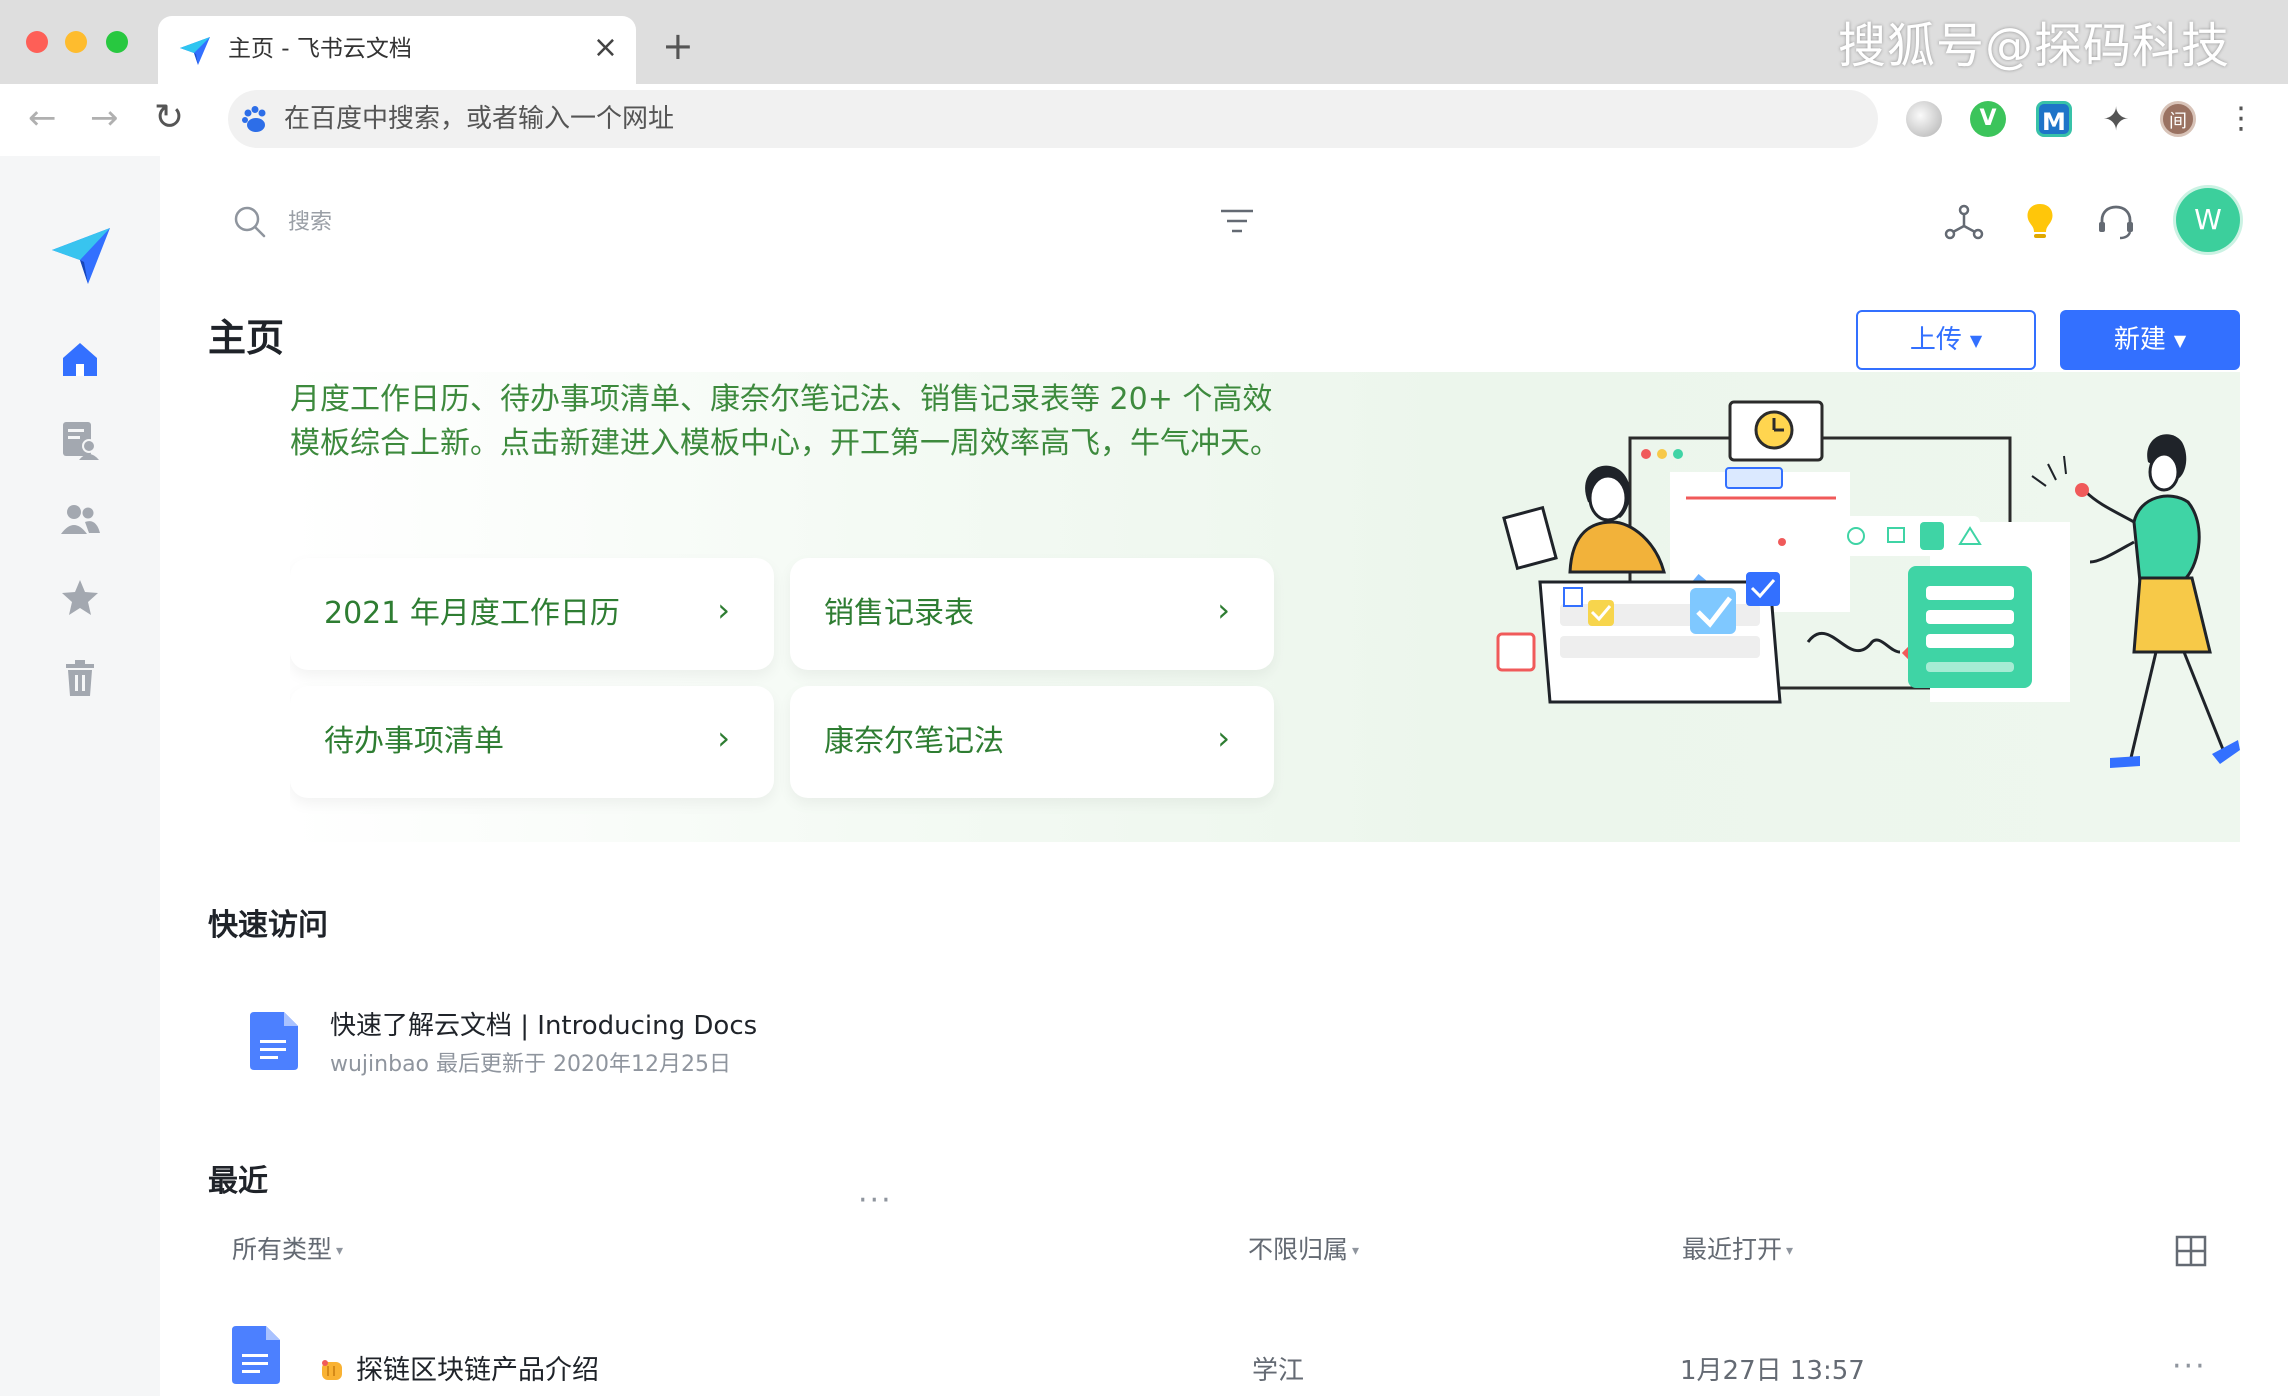  What do you see at coordinates (81, 255) in the screenshot?
I see `feishu-logo-icon` at bounding box center [81, 255].